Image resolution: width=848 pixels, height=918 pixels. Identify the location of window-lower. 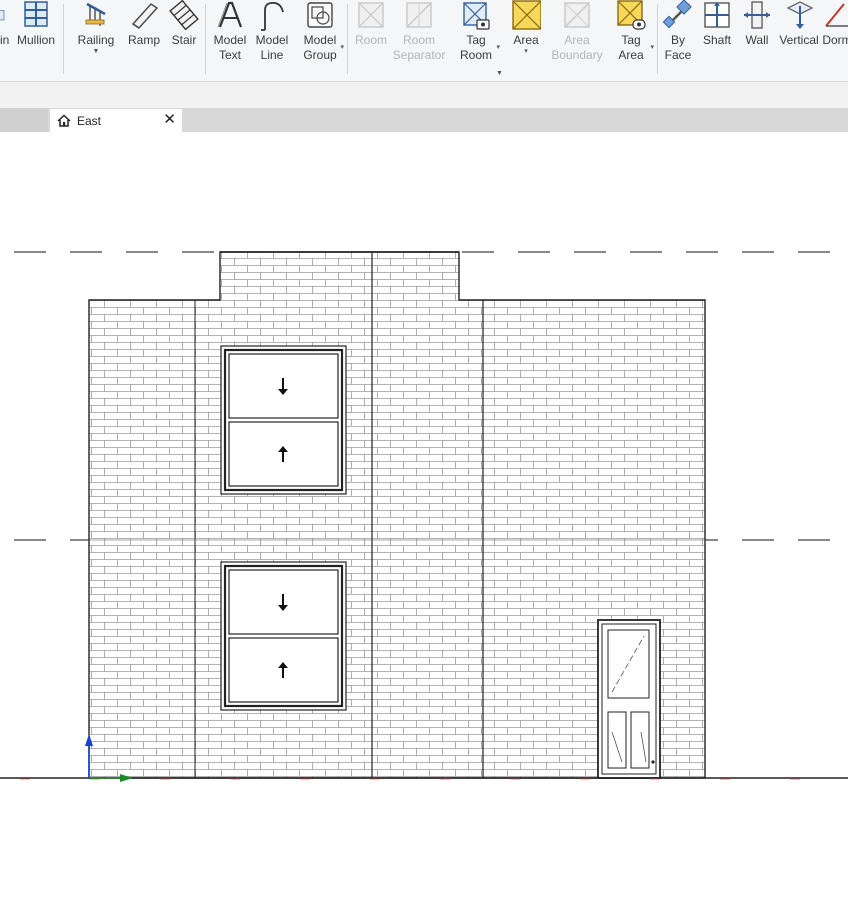
(283, 636).